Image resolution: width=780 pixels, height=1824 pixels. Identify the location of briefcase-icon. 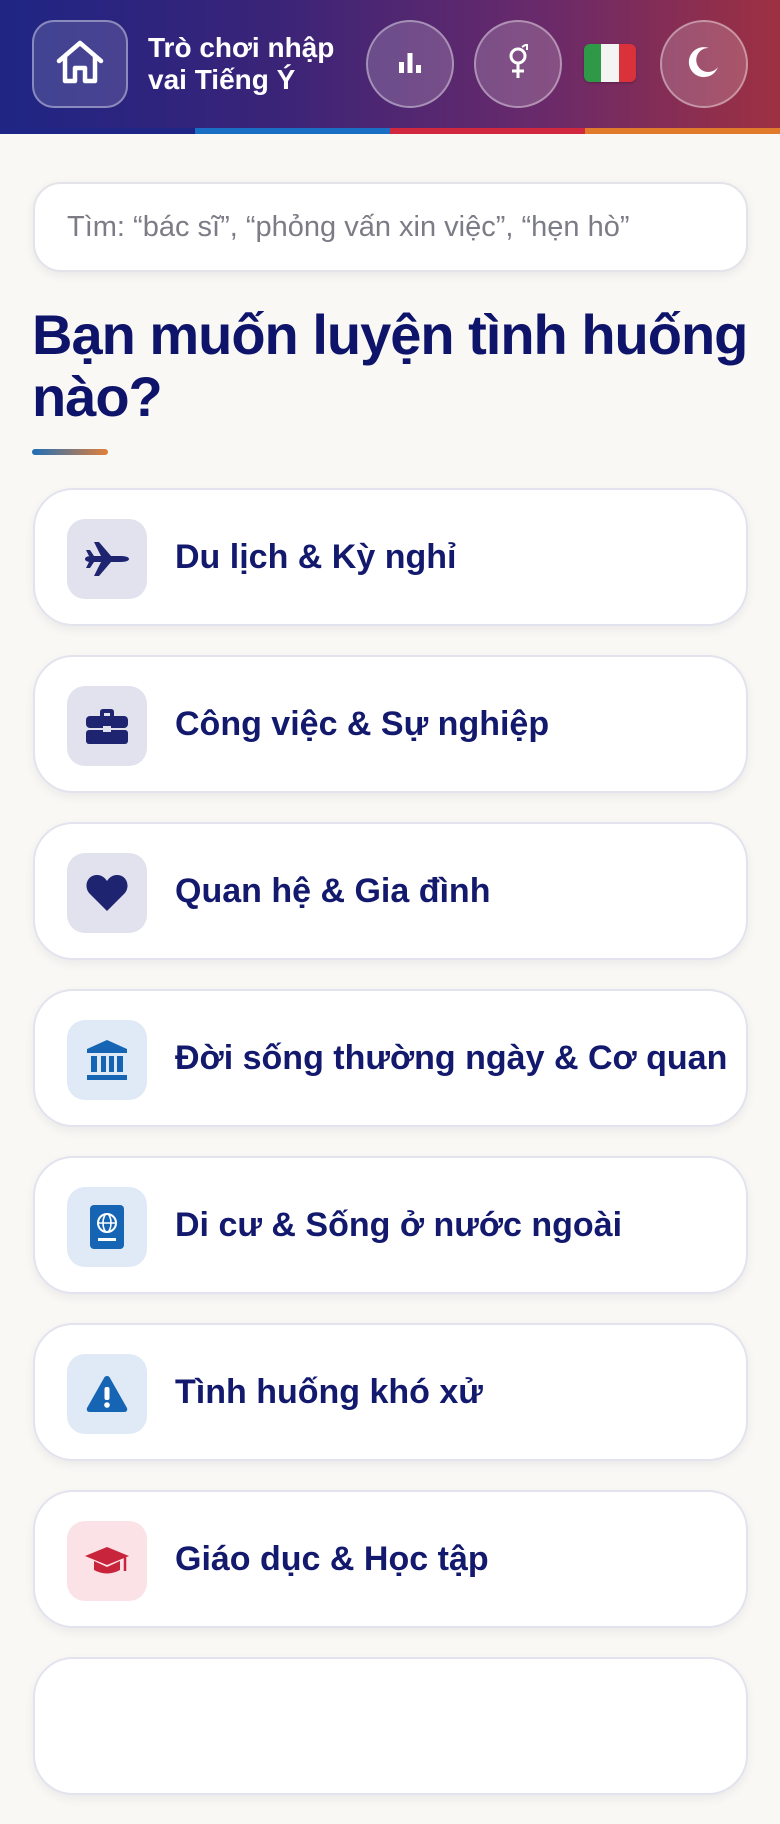
(107, 726).